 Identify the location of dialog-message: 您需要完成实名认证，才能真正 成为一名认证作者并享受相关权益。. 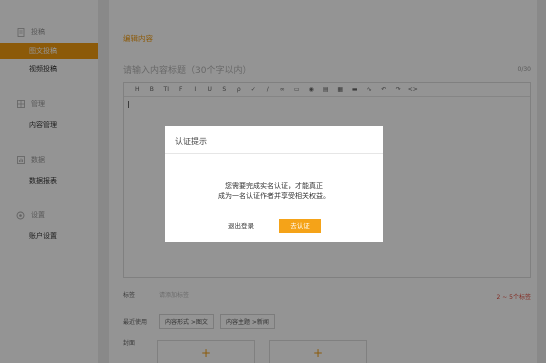
(274, 191).